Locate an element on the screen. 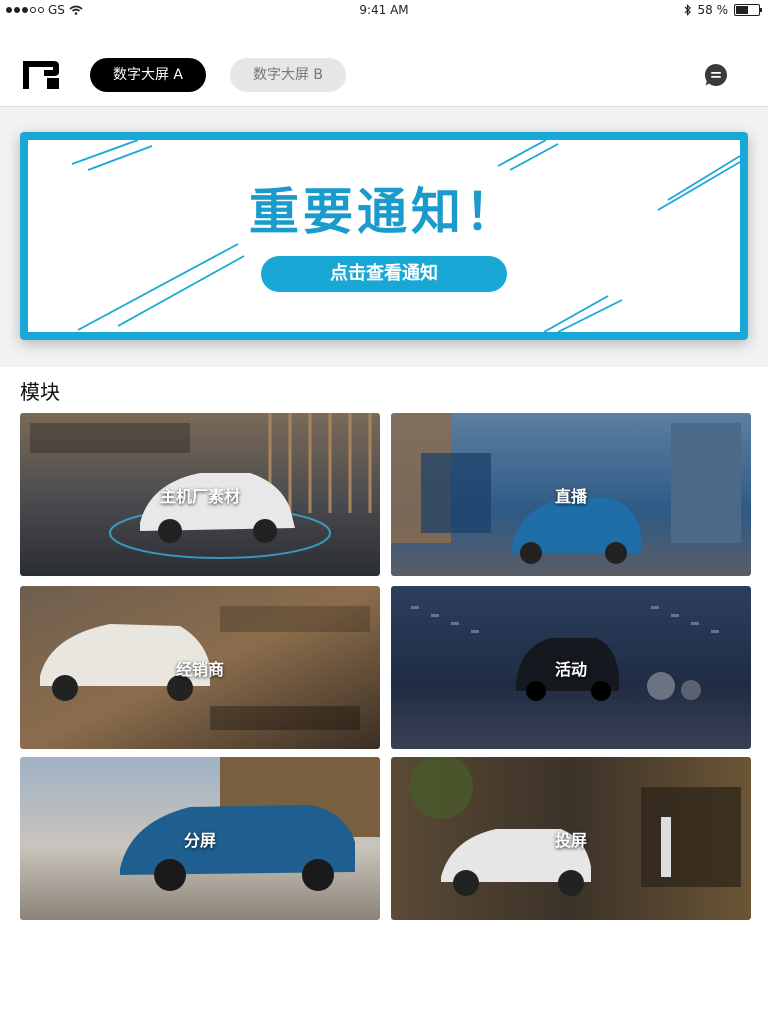 This screenshot has height=1024, width=768. module-label: 经销商 is located at coordinates (199, 669).